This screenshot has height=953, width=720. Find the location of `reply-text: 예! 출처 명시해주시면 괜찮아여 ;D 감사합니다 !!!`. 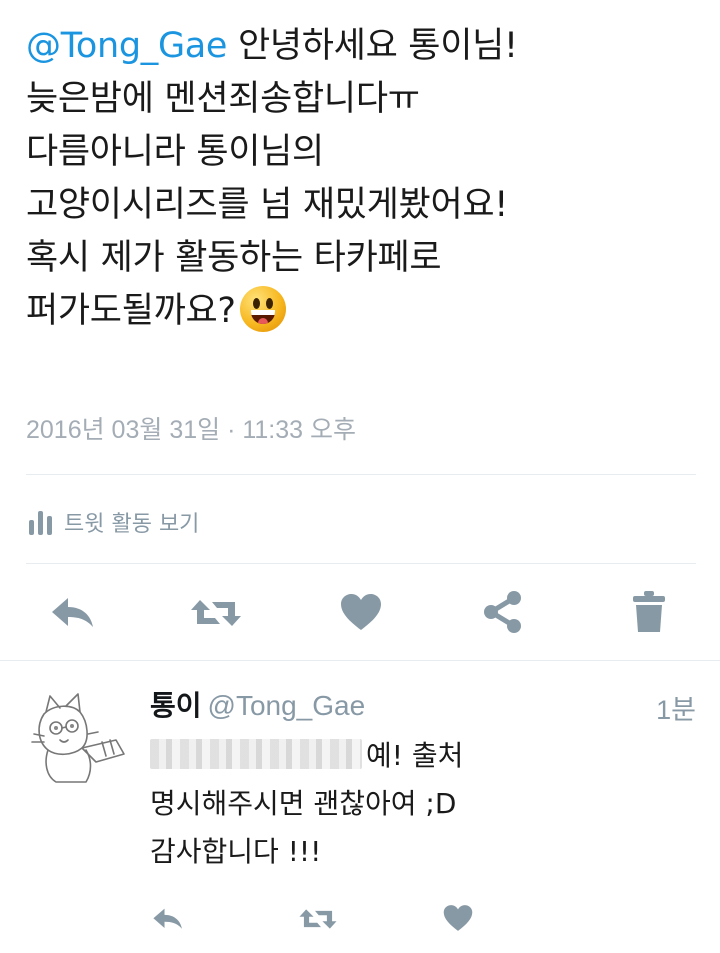

reply-text: 예! 출처 명시해주시면 괜찮아여 ;D 감사합니다 !!! is located at coordinates (306, 804).